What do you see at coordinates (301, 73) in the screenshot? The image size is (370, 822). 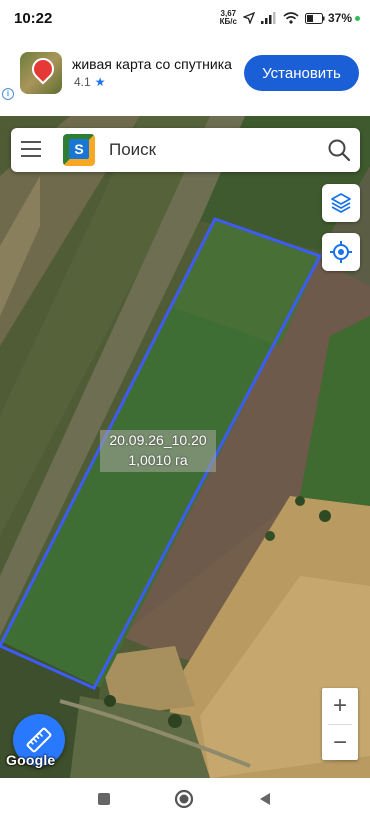 I see `install-button: Установить` at bounding box center [301, 73].